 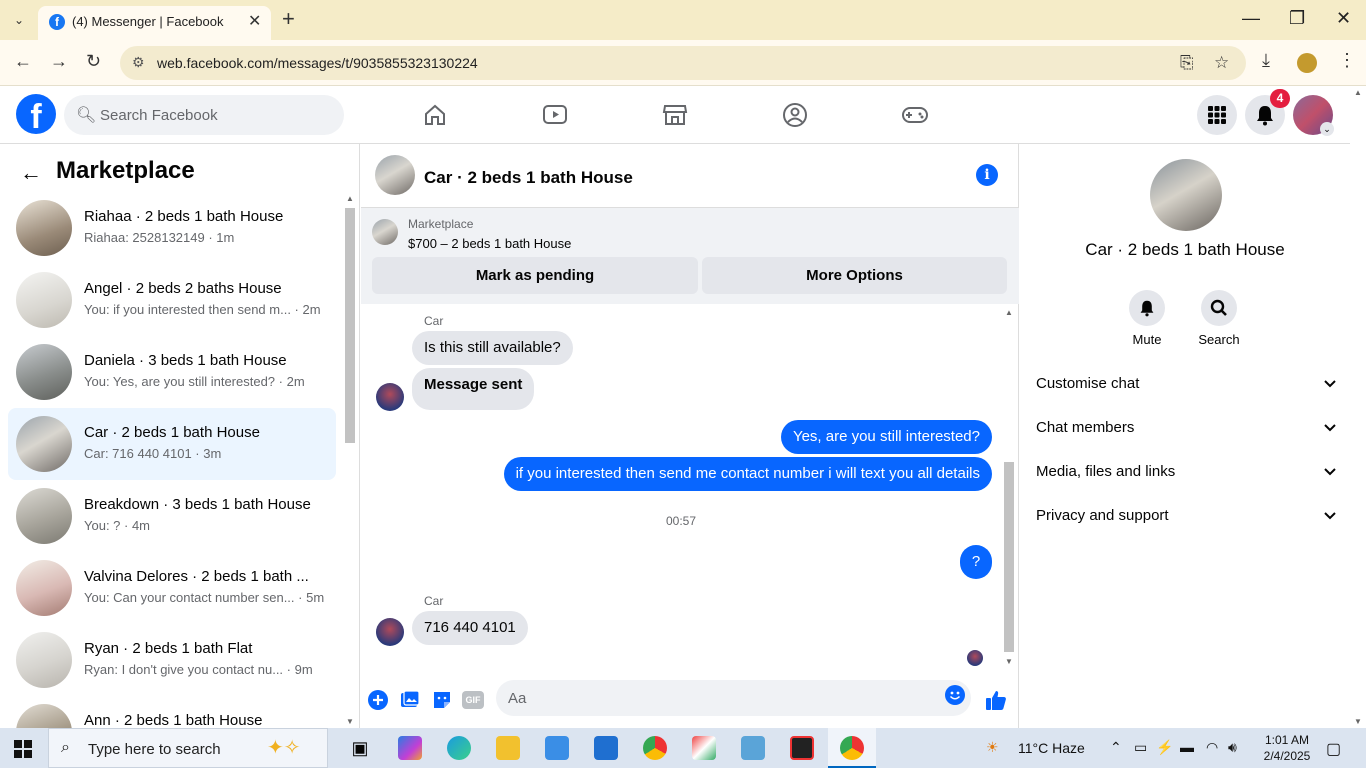 What do you see at coordinates (996, 700) in the screenshot?
I see `like-thumbs-up-icon` at bounding box center [996, 700].